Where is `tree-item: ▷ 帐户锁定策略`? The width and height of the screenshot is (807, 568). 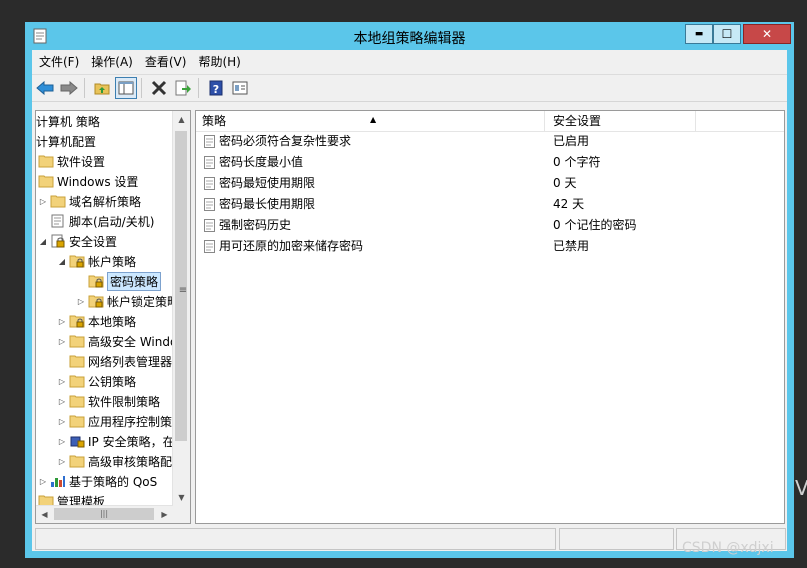
tree-item: ▷ 帐户锁定策略 is located at coordinates (127, 301).